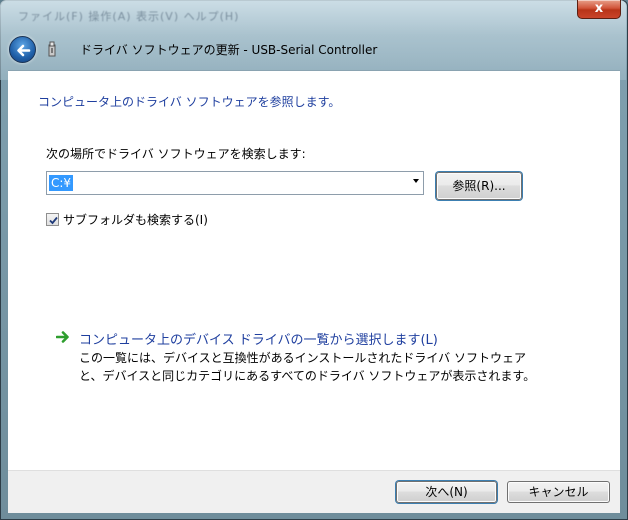 This screenshot has width=628, height=520. I want to click on subfolder-option: サブフォルダも検索する(I), so click(127, 219).